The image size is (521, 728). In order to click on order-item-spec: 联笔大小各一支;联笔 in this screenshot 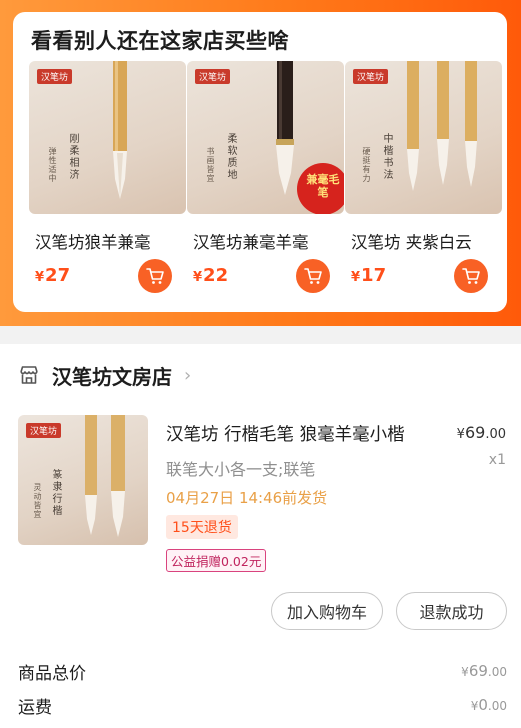, I will do `click(241, 469)`.